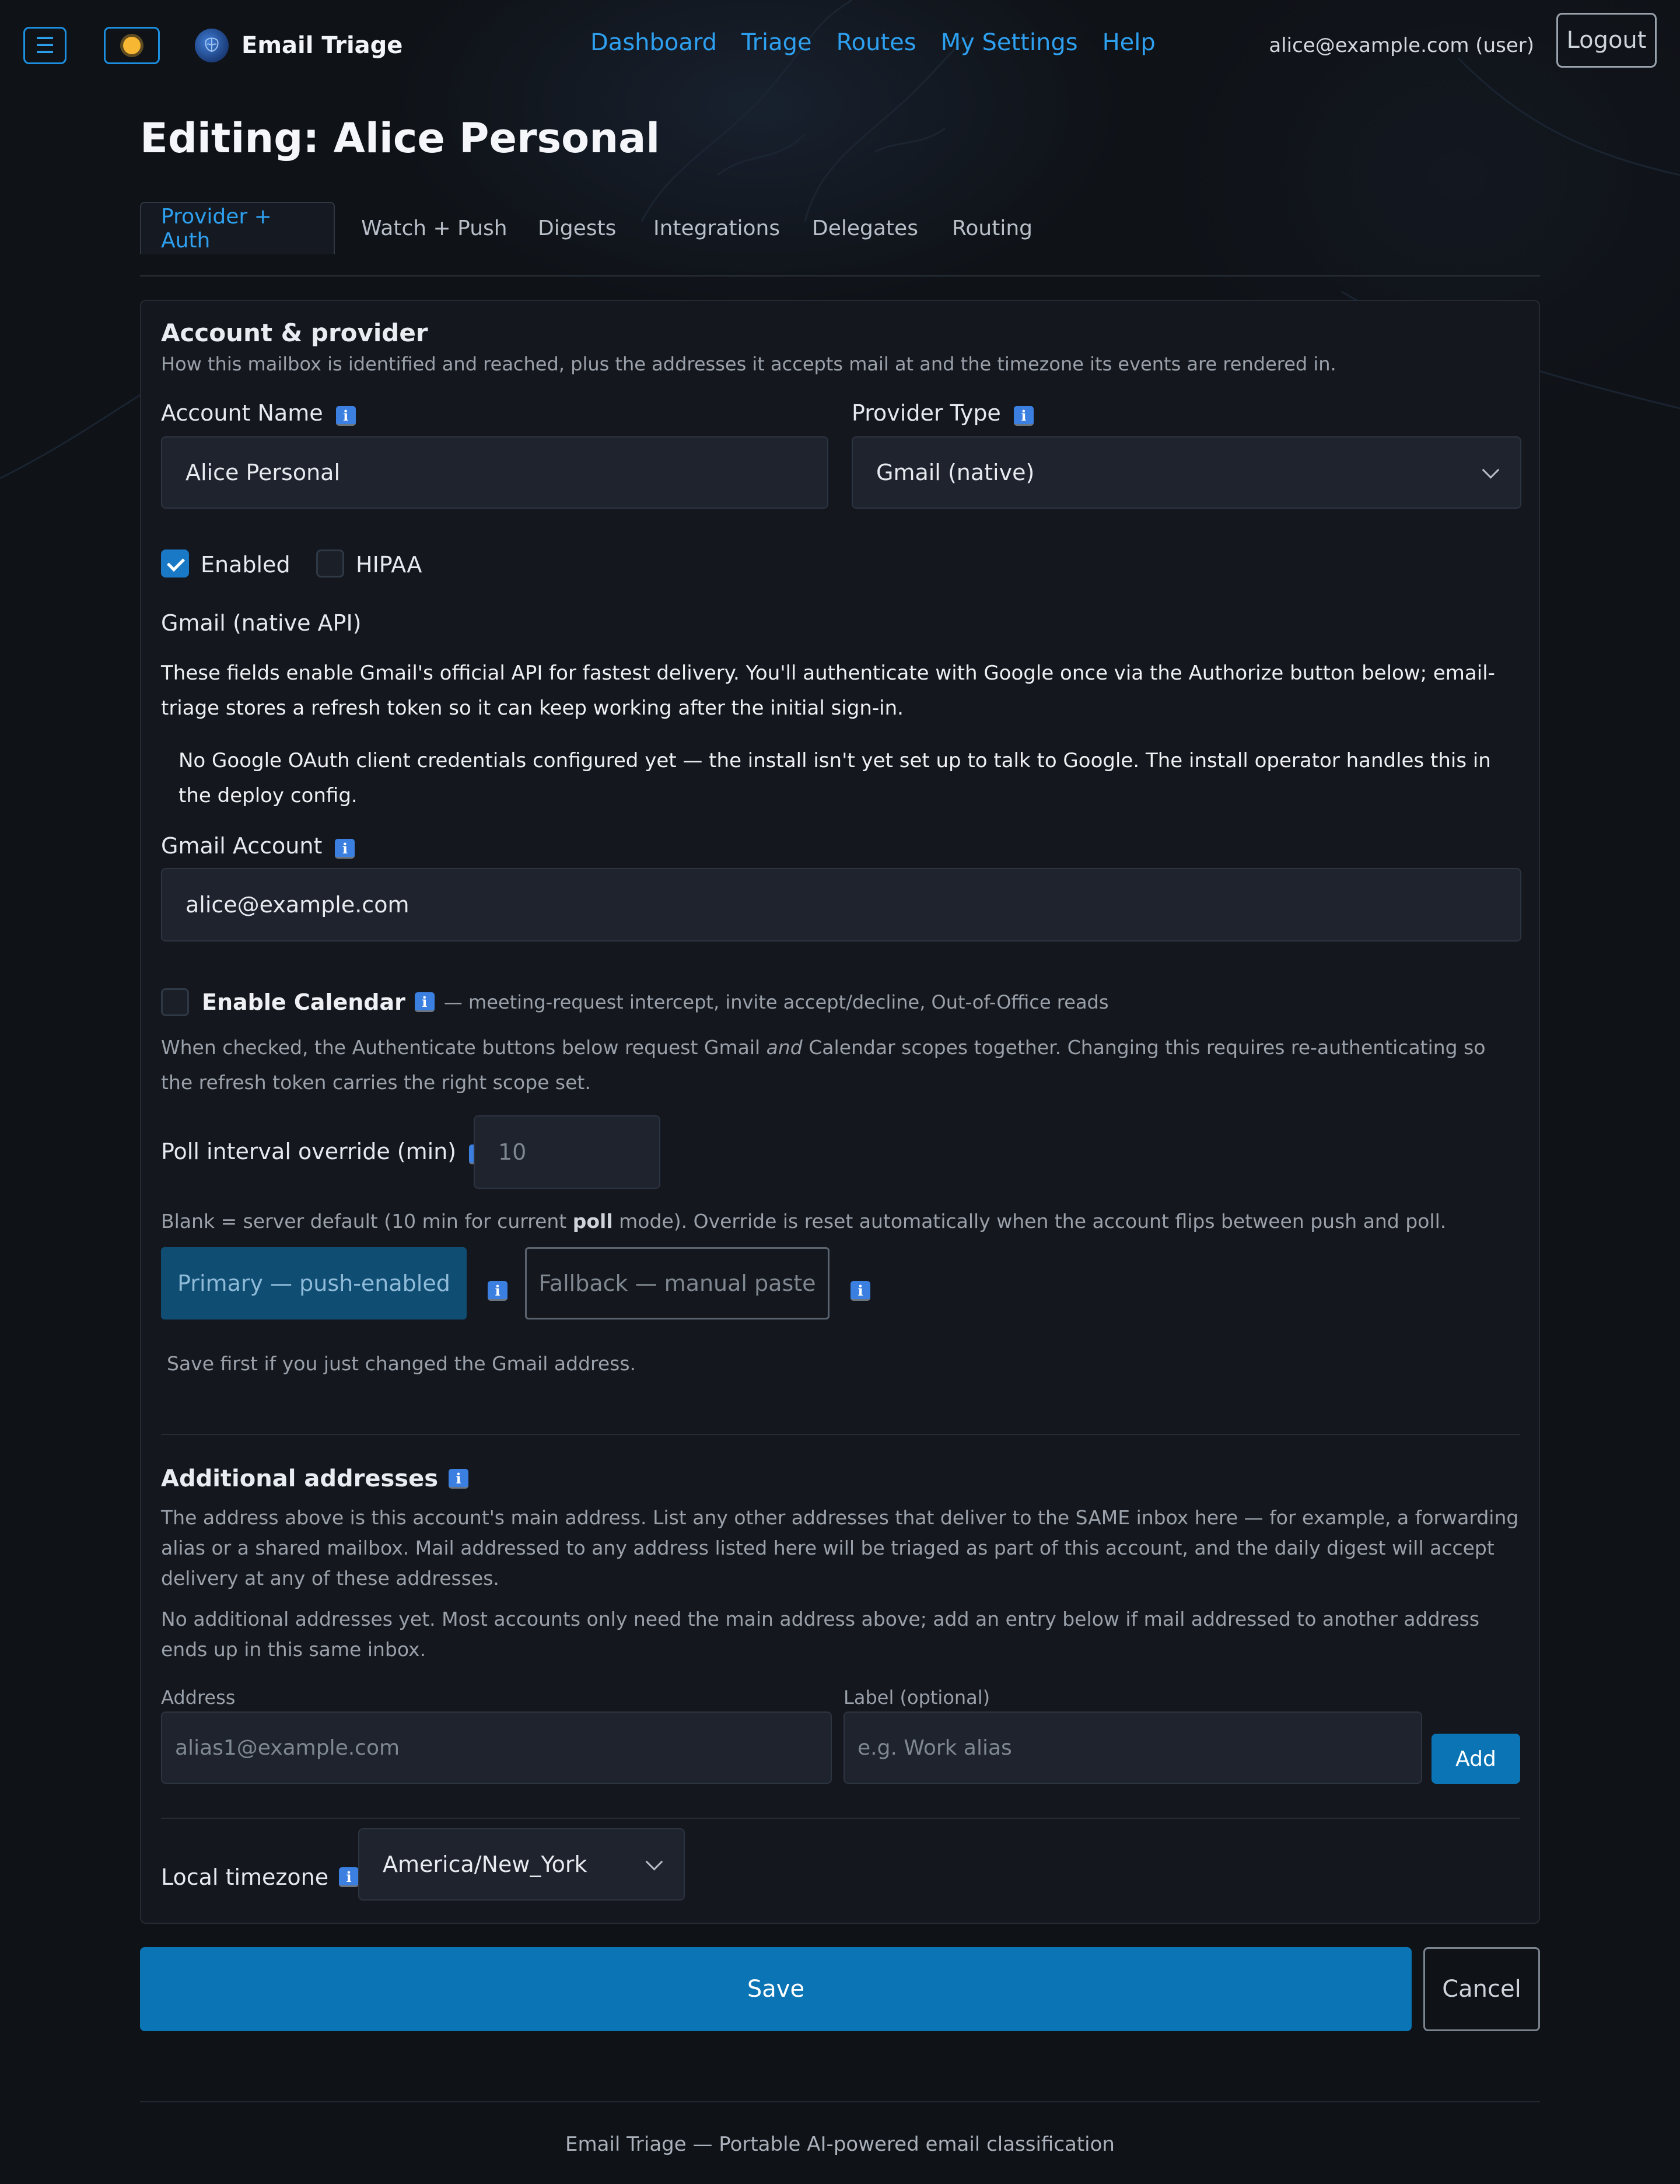 This screenshot has width=1680, height=2184. What do you see at coordinates (309, 1151) in the screenshot?
I see `poll-interval-label-text: Poll interval override (min)` at bounding box center [309, 1151].